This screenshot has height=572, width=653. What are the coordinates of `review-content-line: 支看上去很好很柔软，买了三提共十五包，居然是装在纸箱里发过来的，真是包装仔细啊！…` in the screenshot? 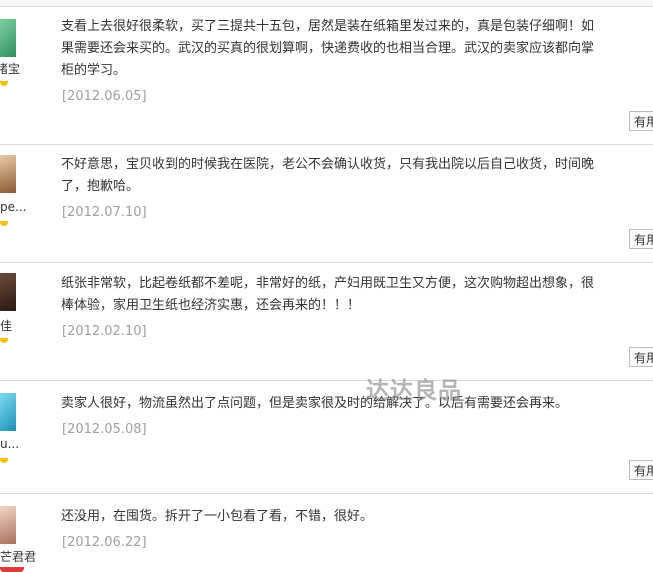 It's located at (328, 26).